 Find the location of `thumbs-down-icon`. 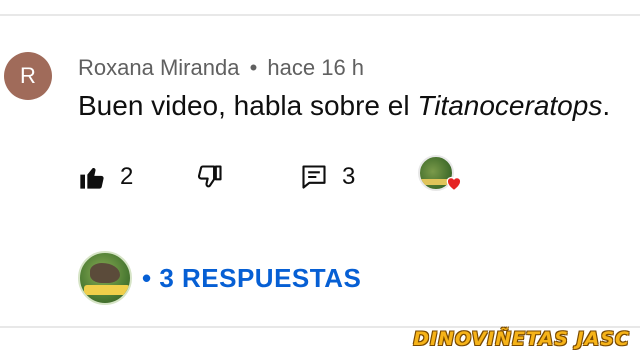

thumbs-down-icon is located at coordinates (210, 177).